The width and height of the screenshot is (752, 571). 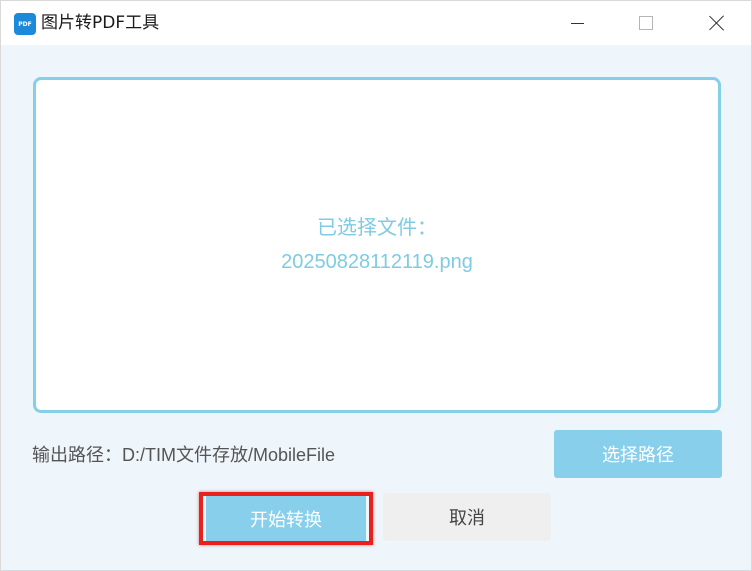 I want to click on start-convert-button: 开始转换, so click(x=286, y=518).